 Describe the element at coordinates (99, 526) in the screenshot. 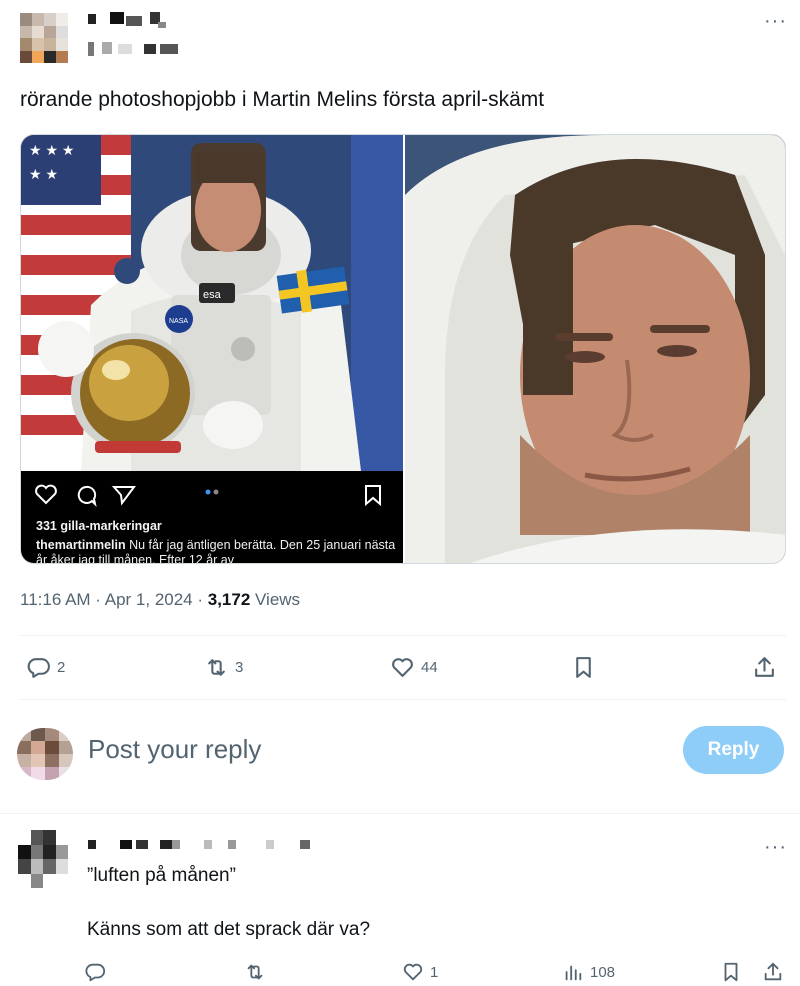

I see `instagram-likes: 331 gilla-markeringar` at that location.